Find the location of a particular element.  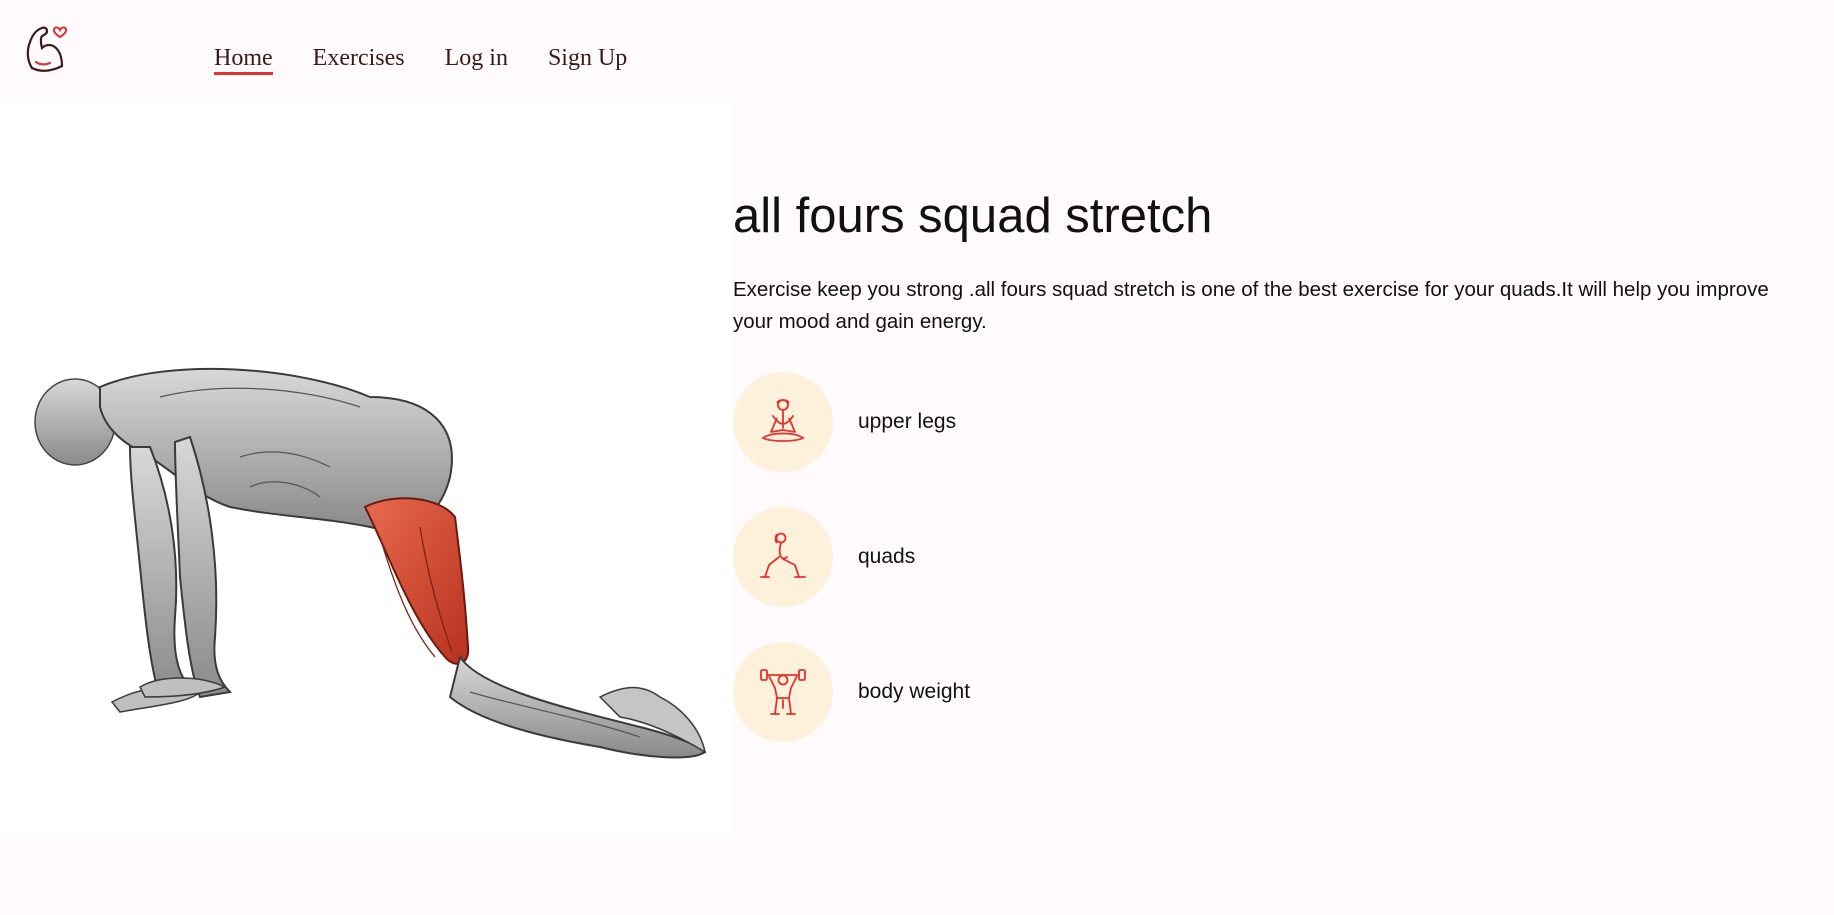

flexed-arm-heart-icon is located at coordinates (47, 49).